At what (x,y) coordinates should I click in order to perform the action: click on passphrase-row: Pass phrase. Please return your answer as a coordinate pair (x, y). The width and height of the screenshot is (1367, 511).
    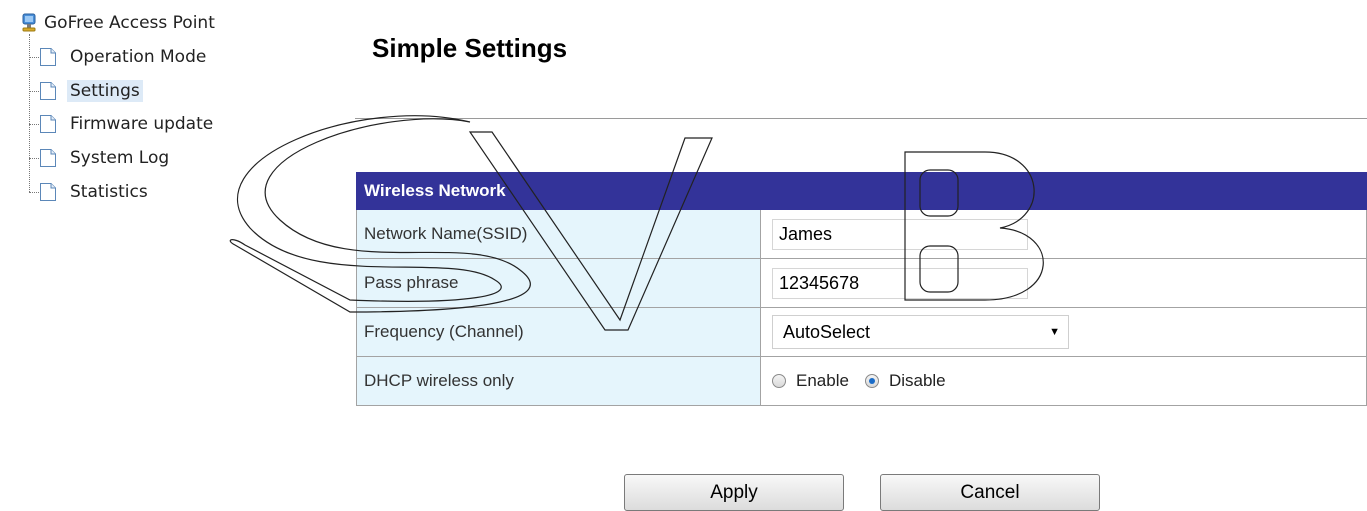
    Looking at the image, I should click on (861, 283).